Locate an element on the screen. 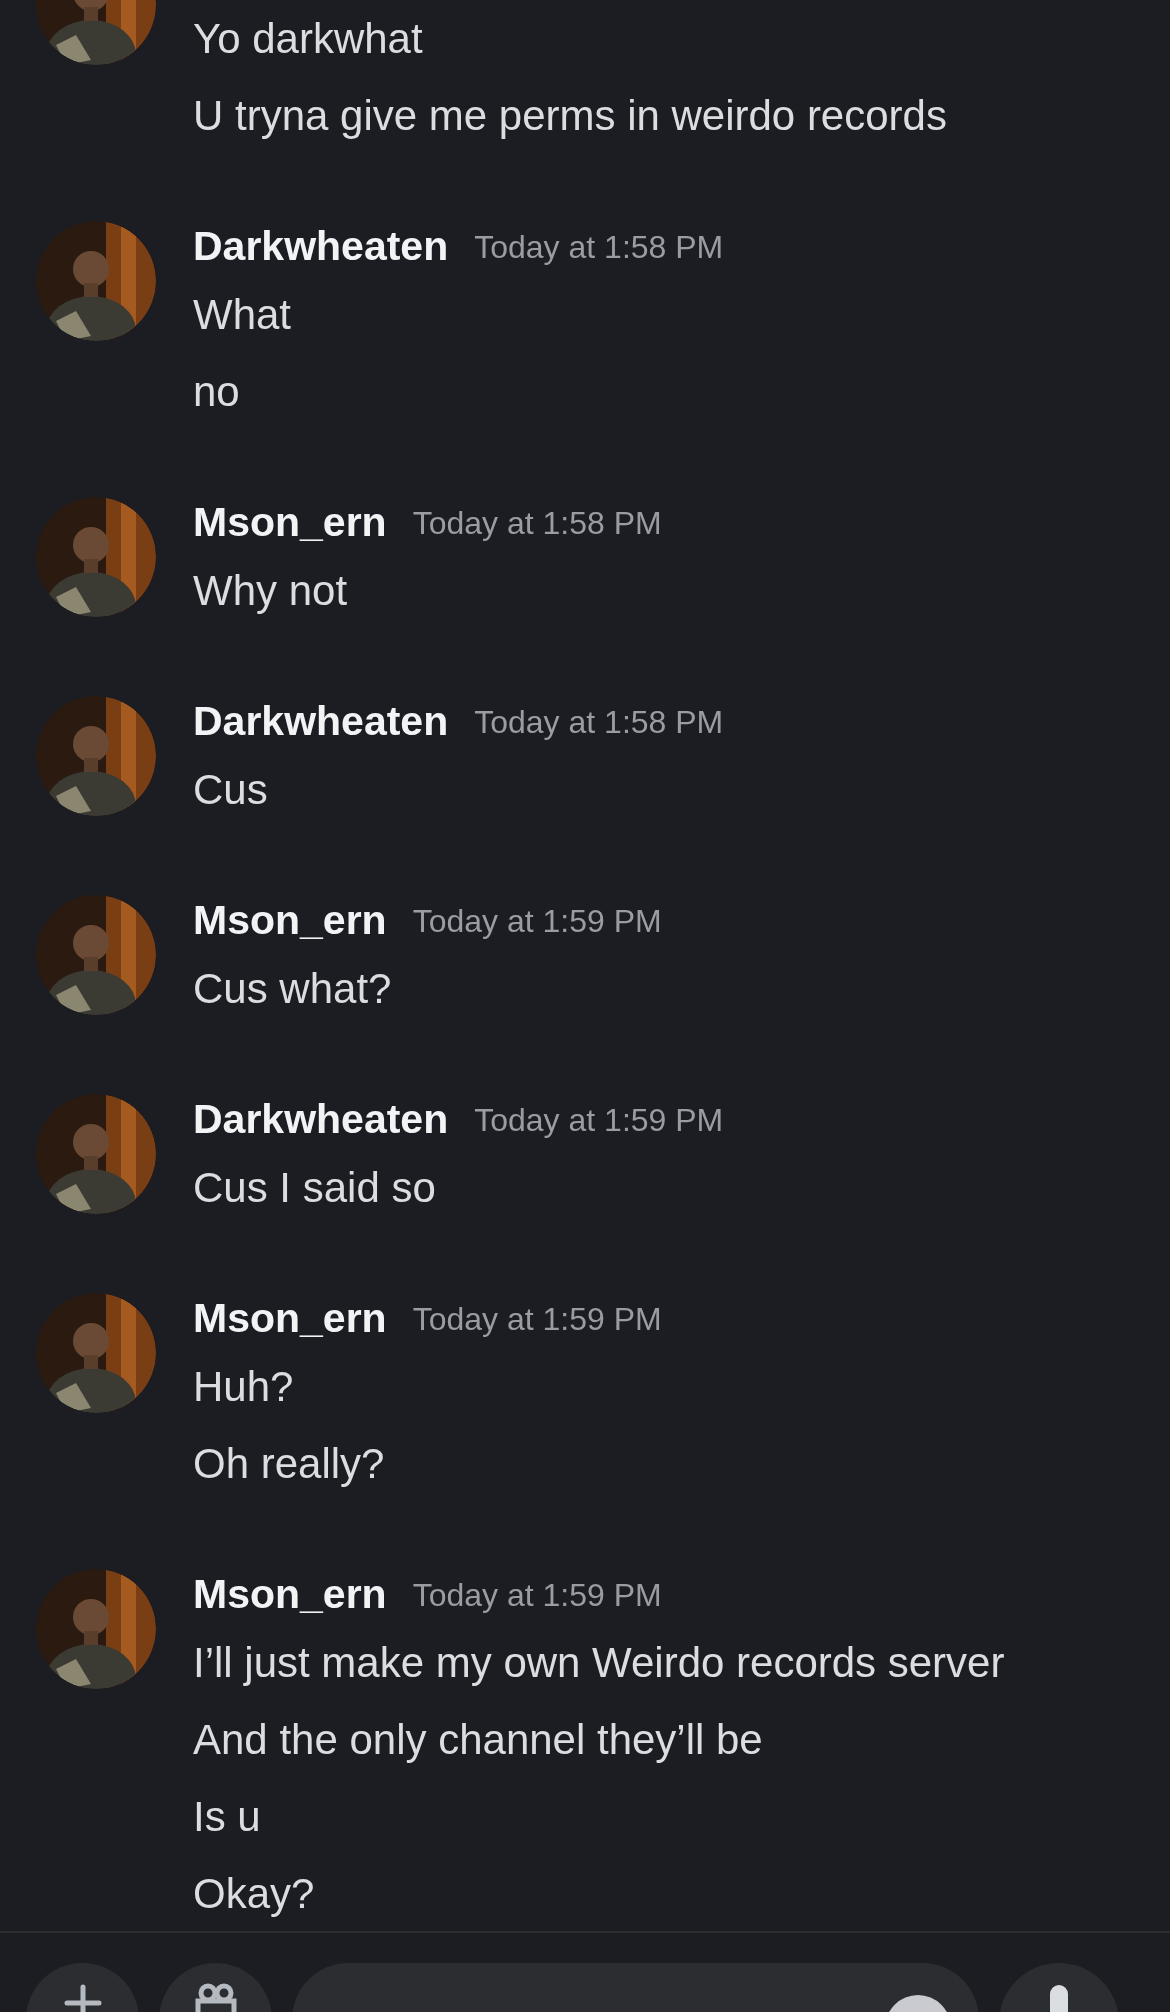 This screenshot has height=2012, width=1170. message-text: Oh really? is located at coordinates (289, 1464).